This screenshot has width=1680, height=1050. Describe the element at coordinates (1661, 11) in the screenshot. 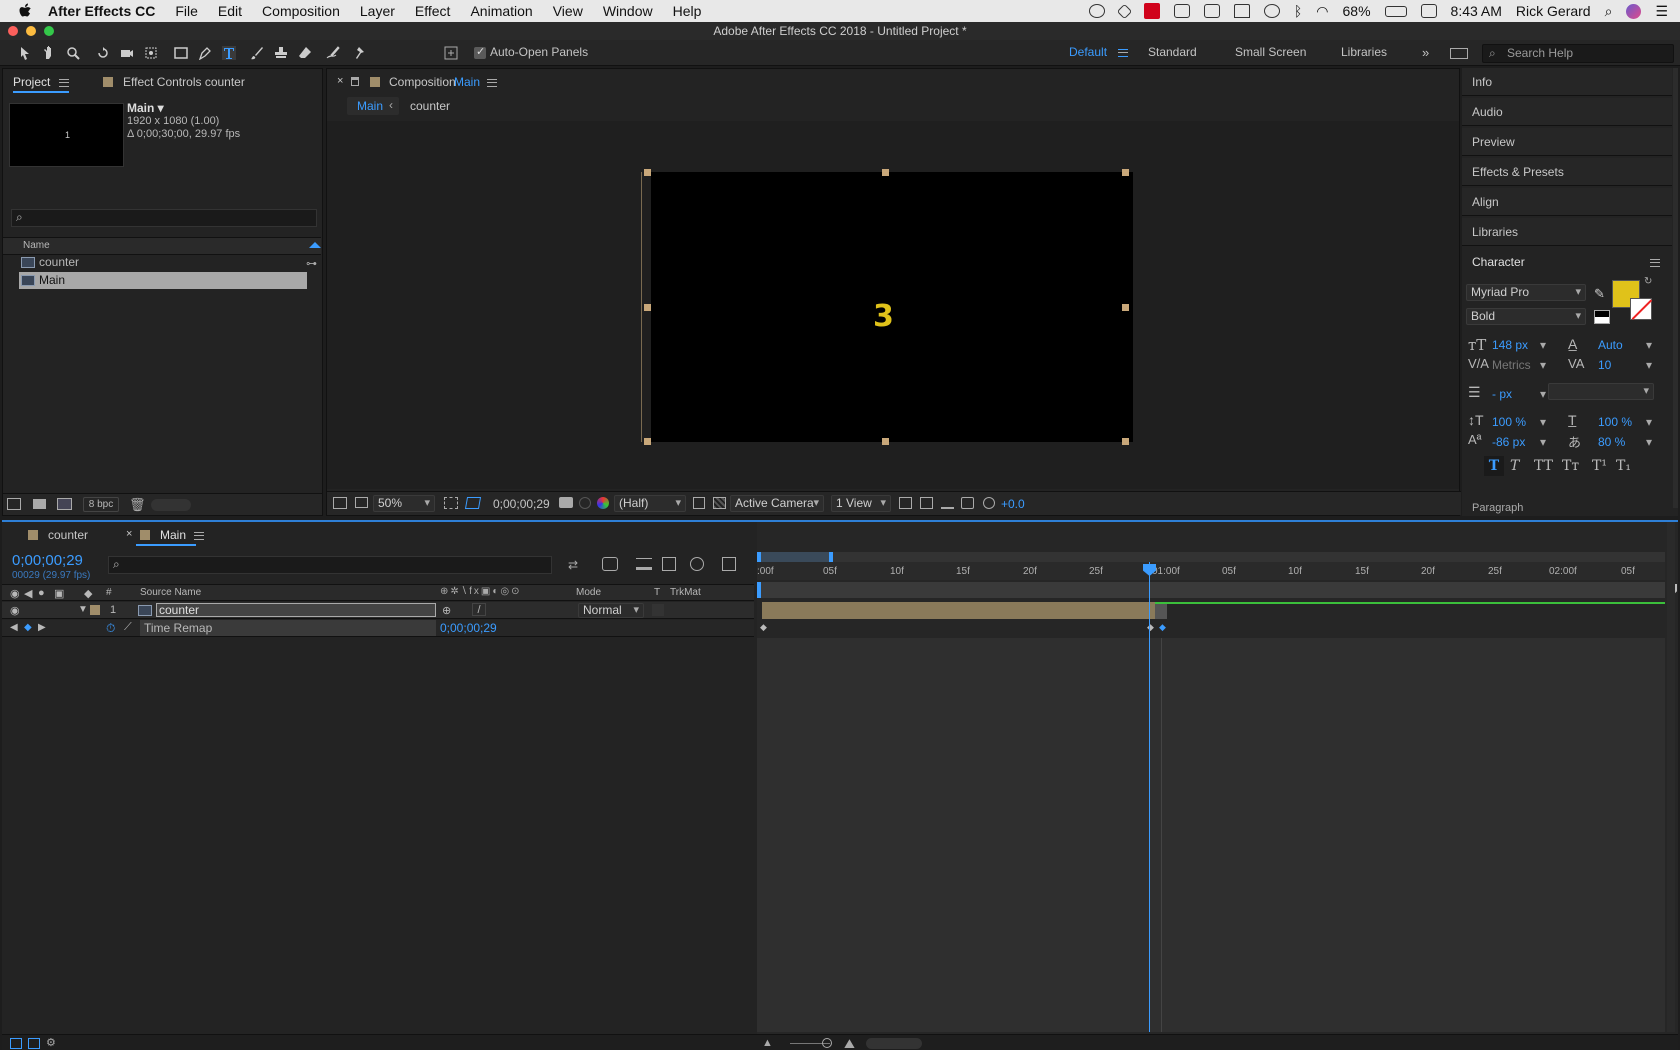

I see `notification-center-icon: ☰` at that location.